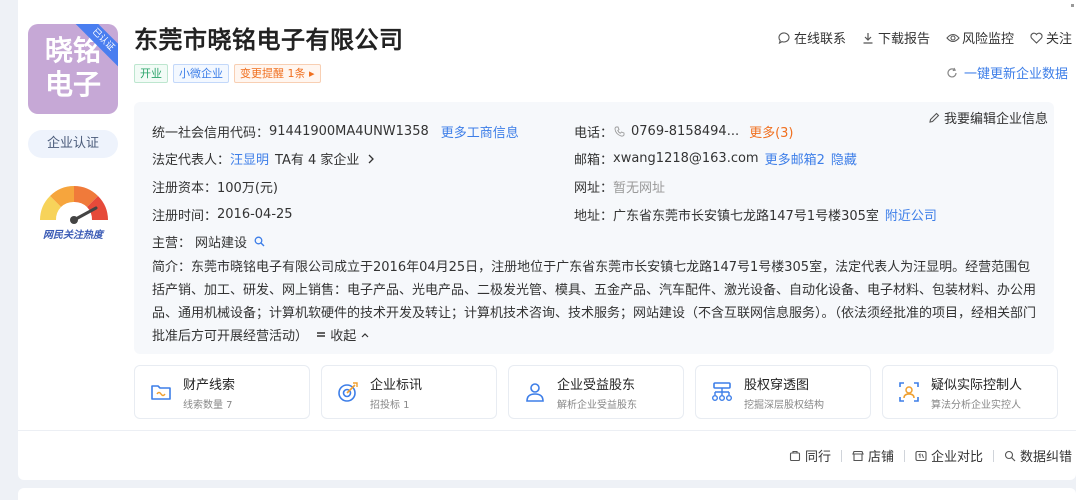 The width and height of the screenshot is (1076, 500). I want to click on update-data-link: 一键更新企业数据, so click(1007, 72).